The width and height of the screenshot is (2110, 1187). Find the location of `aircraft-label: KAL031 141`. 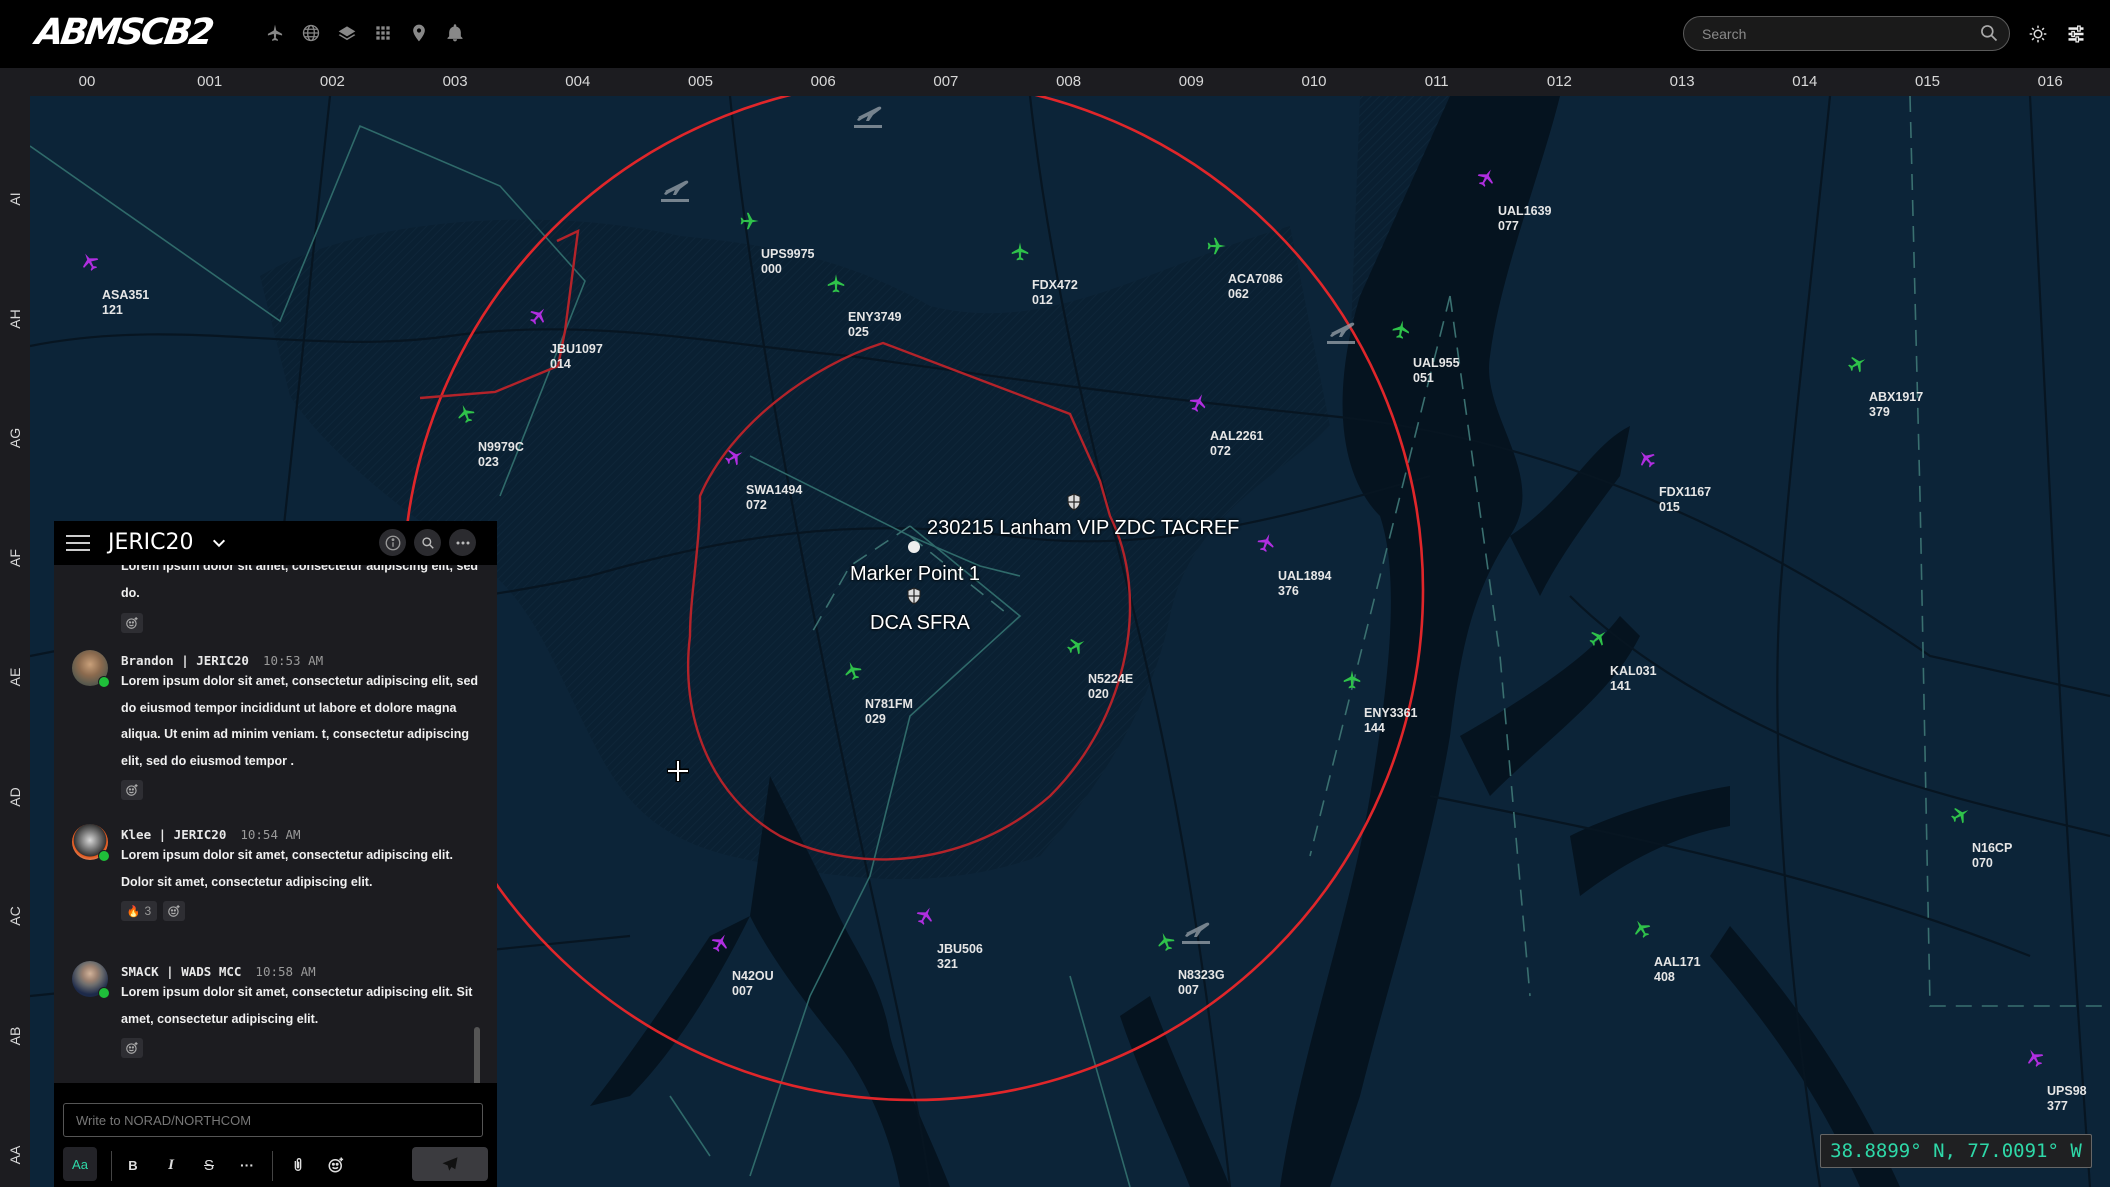

aircraft-label: KAL031 141 is located at coordinates (1633, 679).